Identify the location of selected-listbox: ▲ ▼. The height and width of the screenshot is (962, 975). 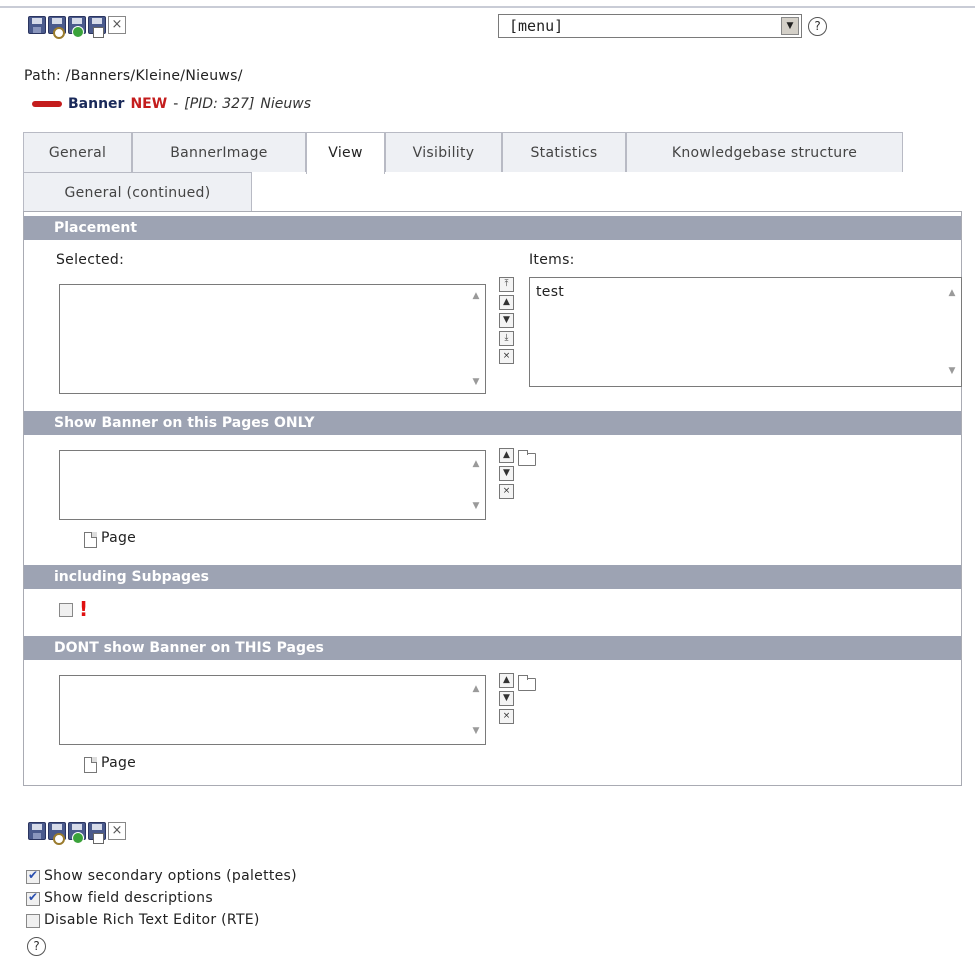
(272, 339).